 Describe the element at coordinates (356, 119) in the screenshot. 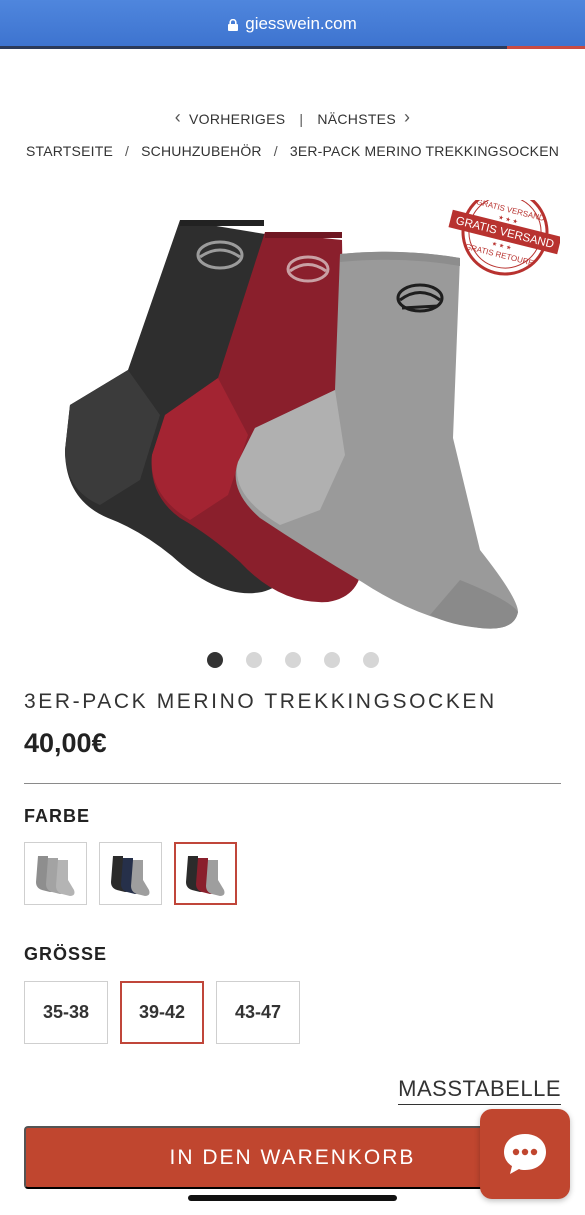

I see `next-link: NÄCHSTES` at that location.